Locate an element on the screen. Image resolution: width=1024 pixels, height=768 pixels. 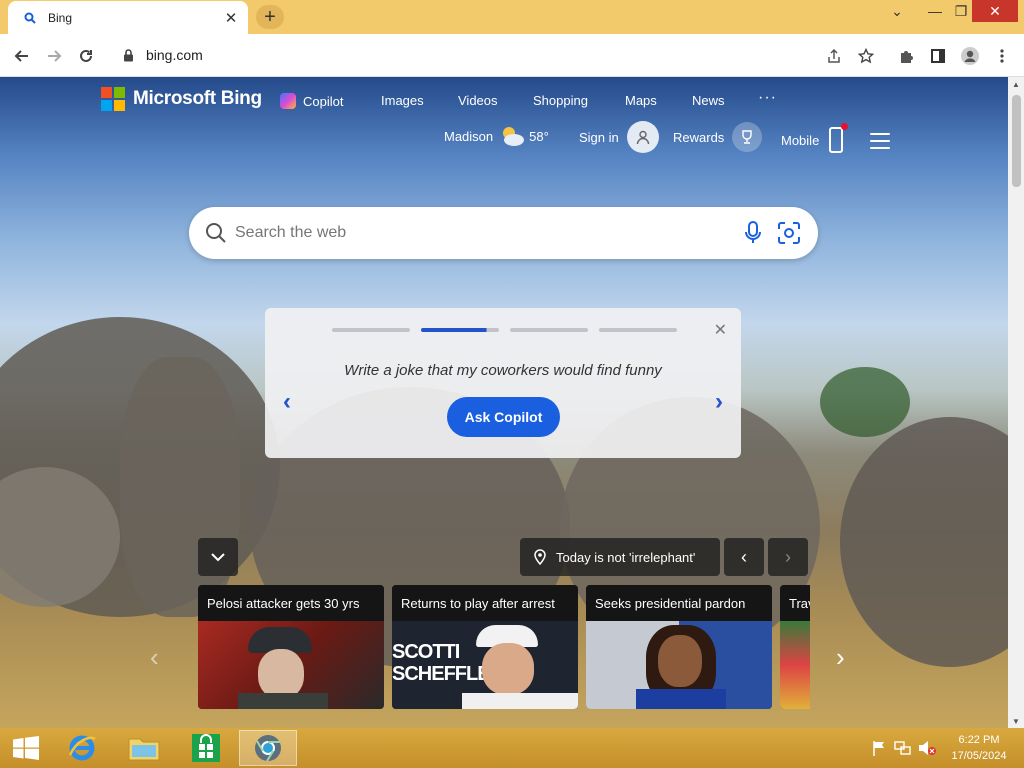
logo-square-red is located at coordinates (106, 92).